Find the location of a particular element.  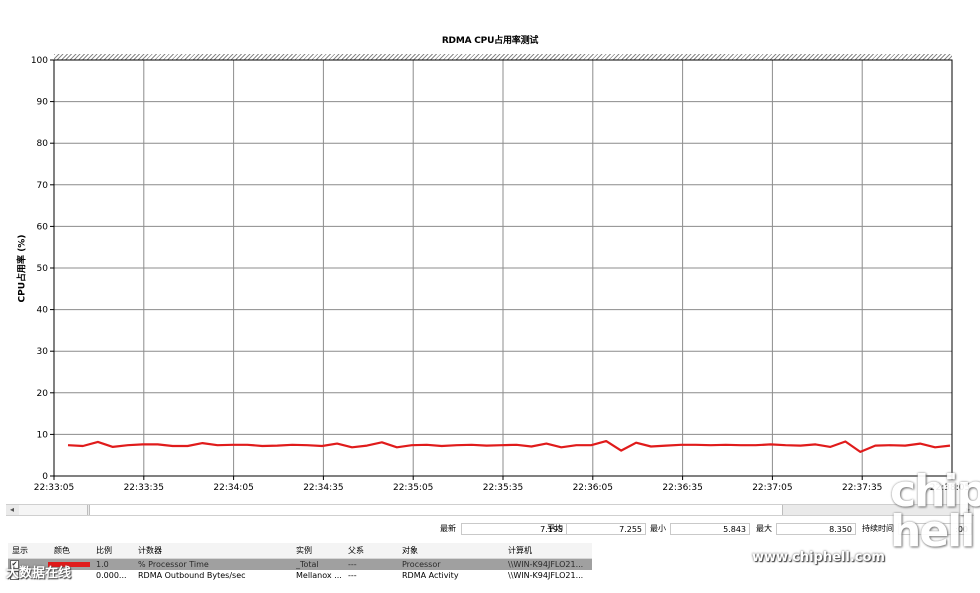

row-counter: % Processor Time is located at coordinates (173, 564).